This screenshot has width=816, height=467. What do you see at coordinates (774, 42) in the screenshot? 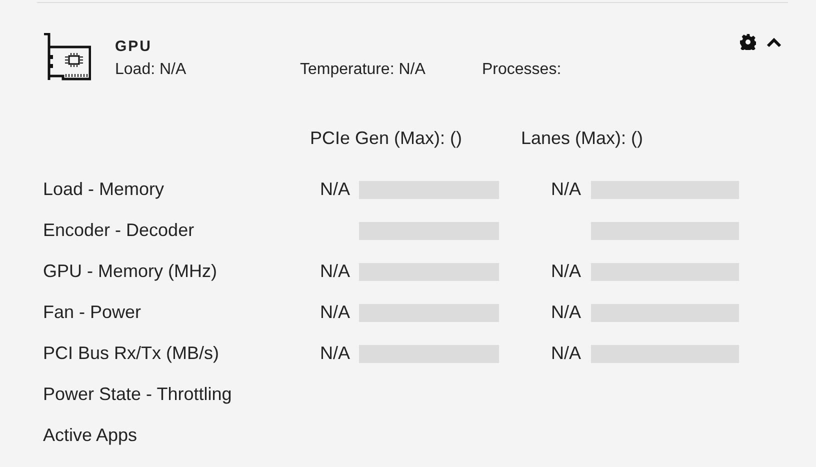
I see `collapse-button` at bounding box center [774, 42].